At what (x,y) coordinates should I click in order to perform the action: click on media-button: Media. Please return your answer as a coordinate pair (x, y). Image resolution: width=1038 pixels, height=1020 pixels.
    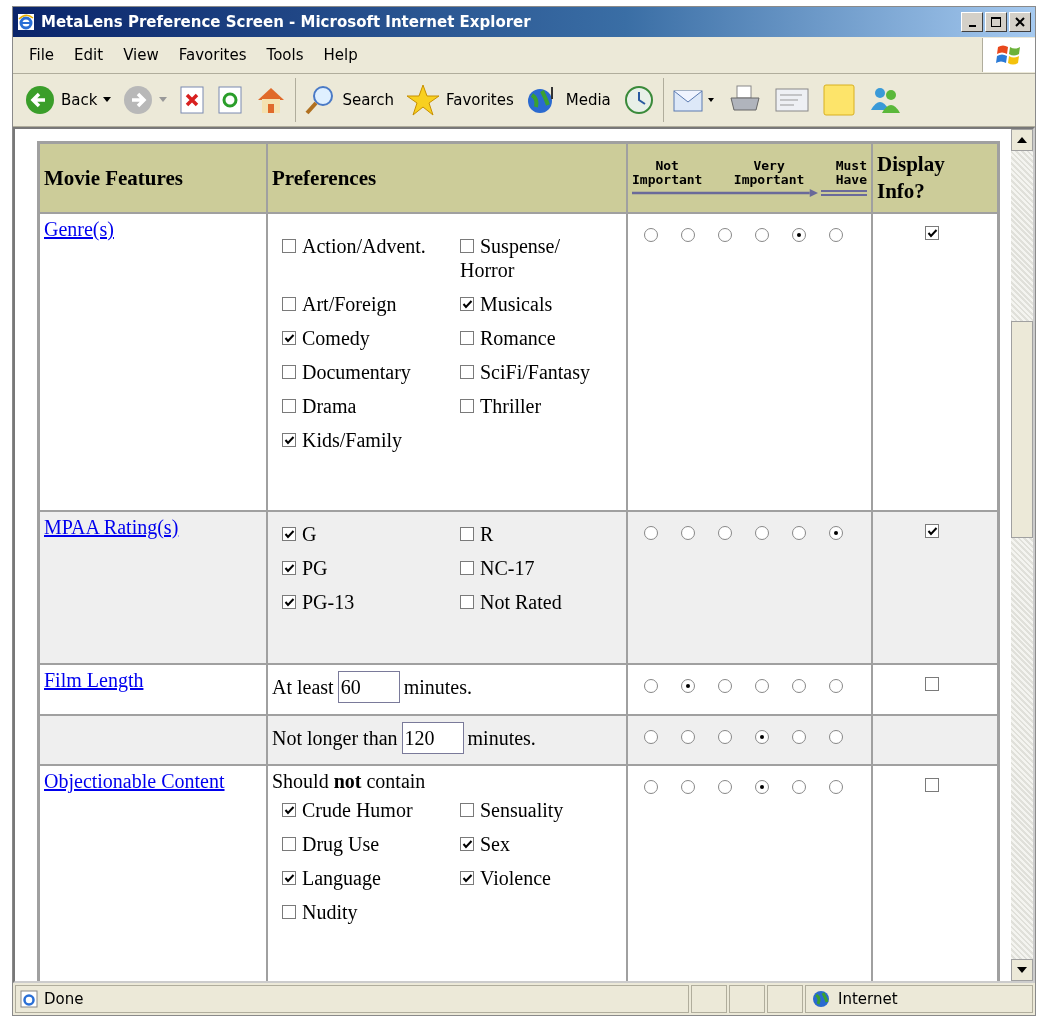
    Looking at the image, I should click on (568, 100).